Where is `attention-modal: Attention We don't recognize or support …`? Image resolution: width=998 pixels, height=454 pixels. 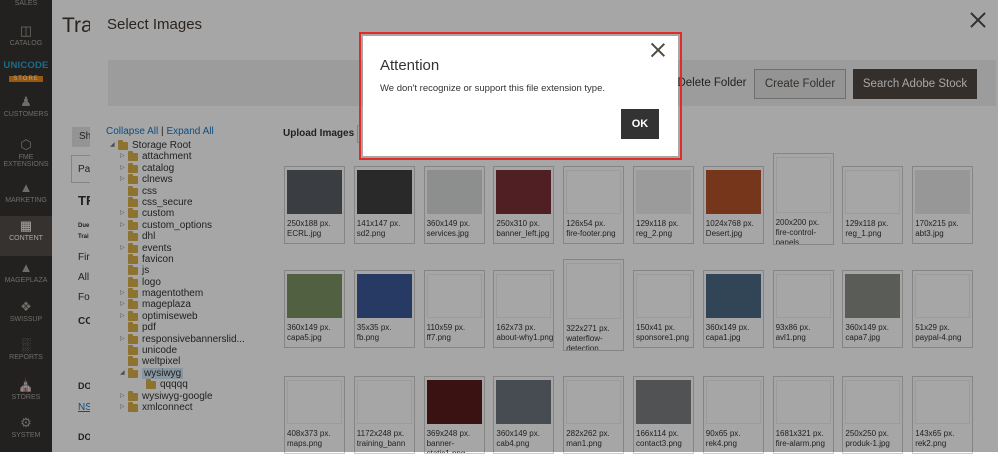
attention-modal: Attention We don't recognize or support … is located at coordinates (520, 96).